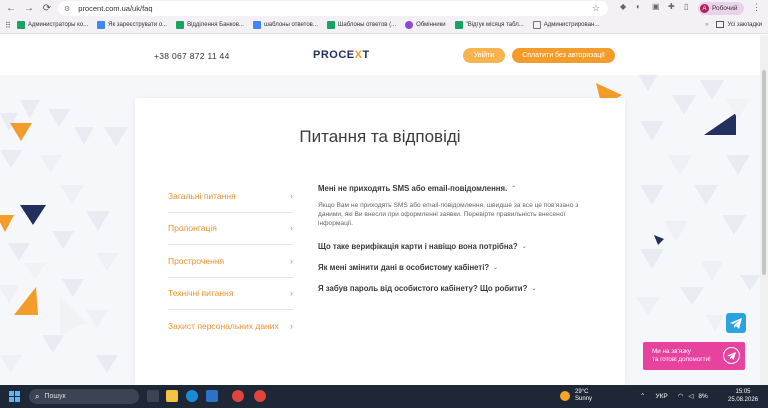 This screenshot has width=768, height=408. What do you see at coordinates (84, 396) in the screenshot?
I see `taskbar-search: ⌕ Пошук` at bounding box center [84, 396].